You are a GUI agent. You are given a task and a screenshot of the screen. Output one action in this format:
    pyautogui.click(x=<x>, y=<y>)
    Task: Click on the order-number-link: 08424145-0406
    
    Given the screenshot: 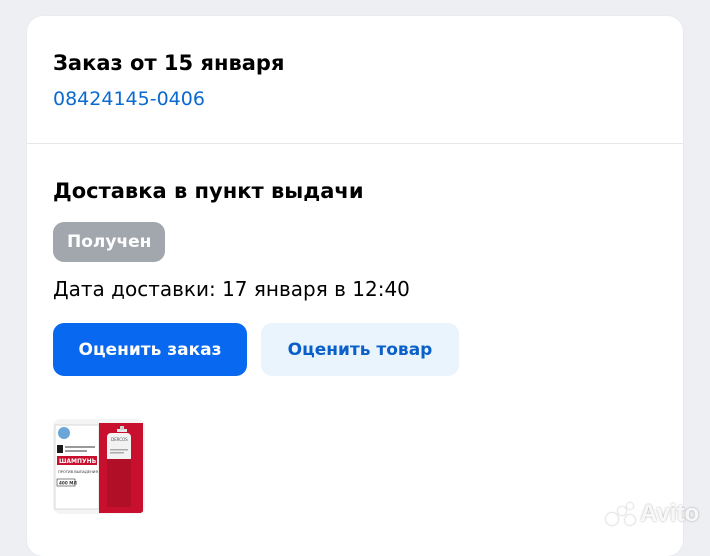 What is the action you would take?
    pyautogui.click(x=129, y=99)
    